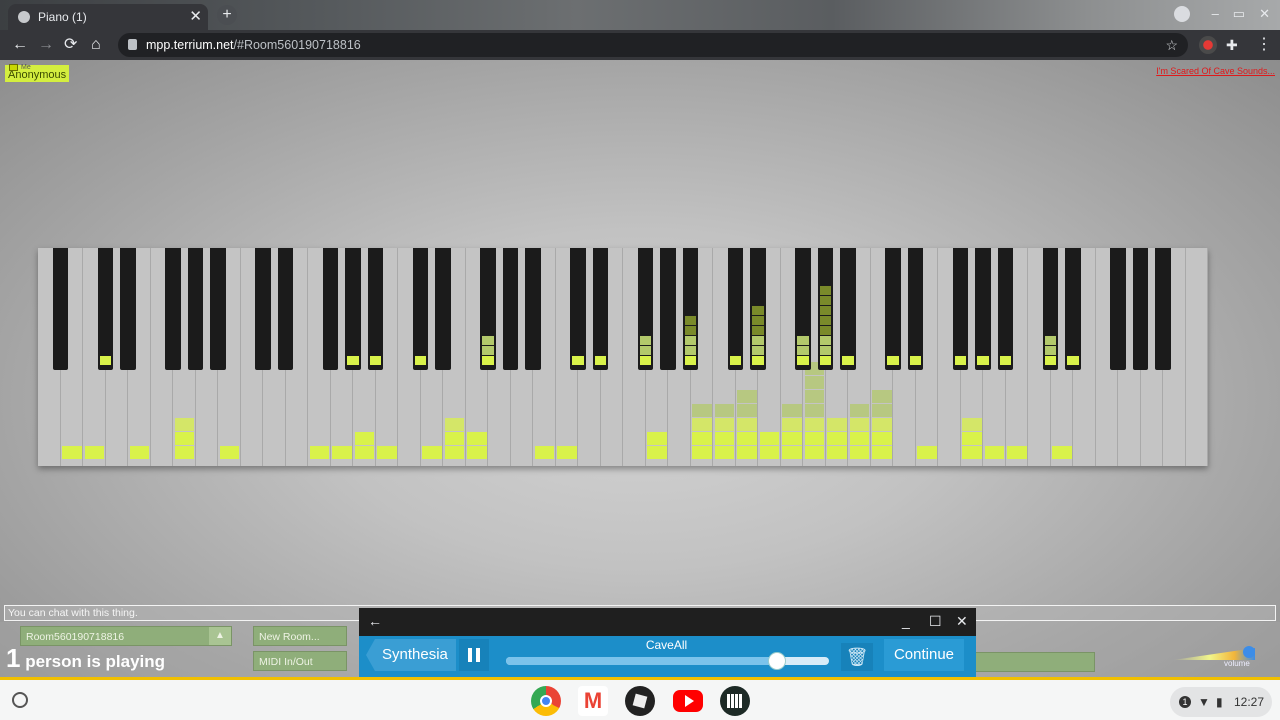  I want to click on user-name-tag: Me Anonymous, so click(37, 73).